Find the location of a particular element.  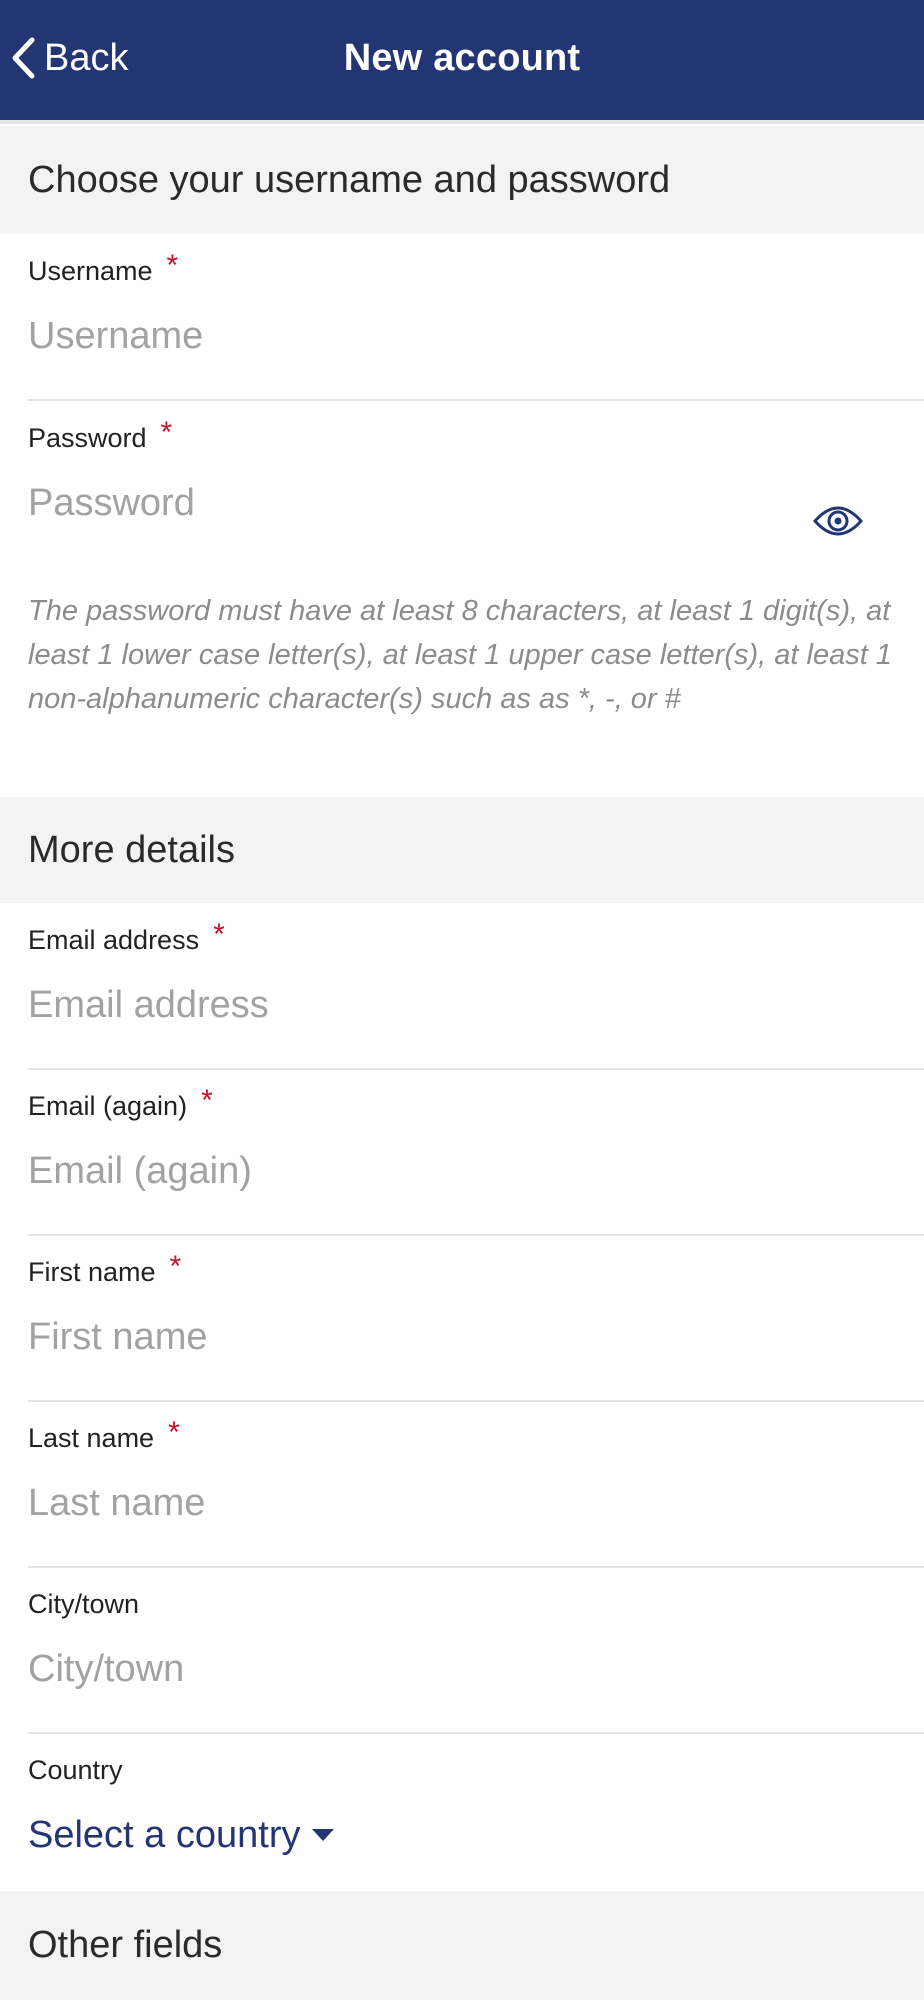

first-name-input is located at coordinates (458, 1337).